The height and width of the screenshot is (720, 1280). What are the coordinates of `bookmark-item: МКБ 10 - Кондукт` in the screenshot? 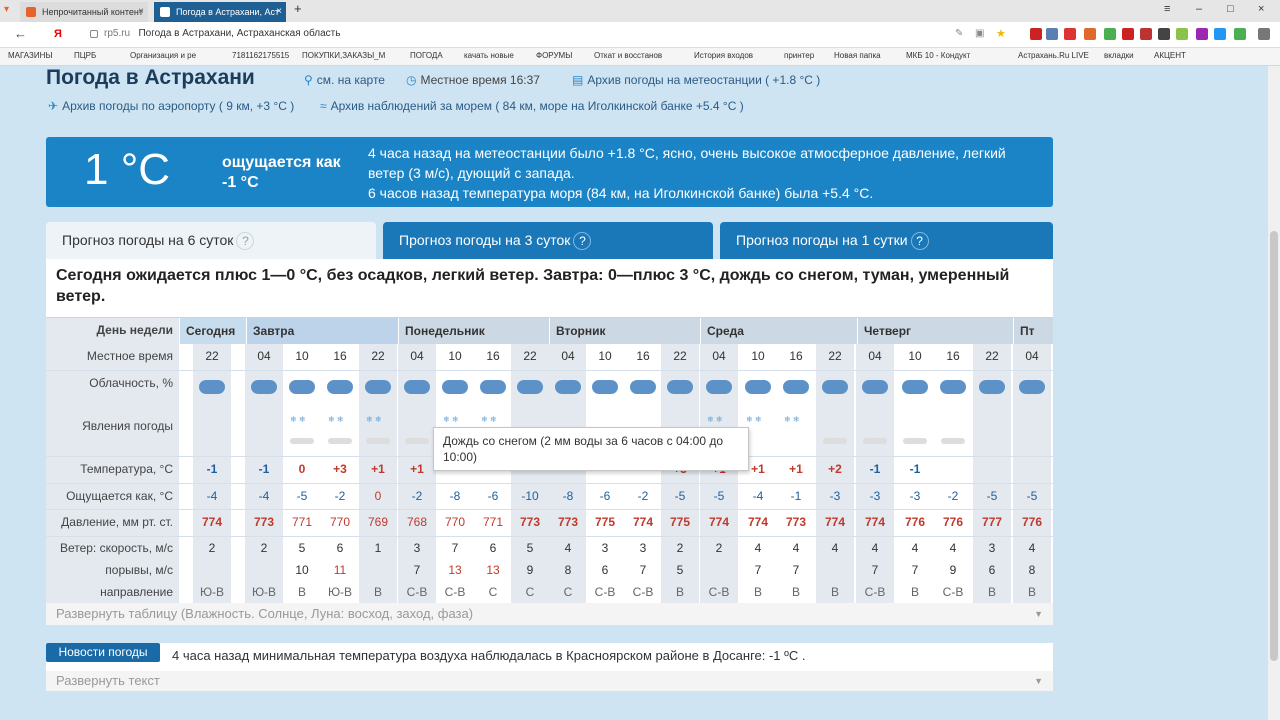 It's located at (938, 55).